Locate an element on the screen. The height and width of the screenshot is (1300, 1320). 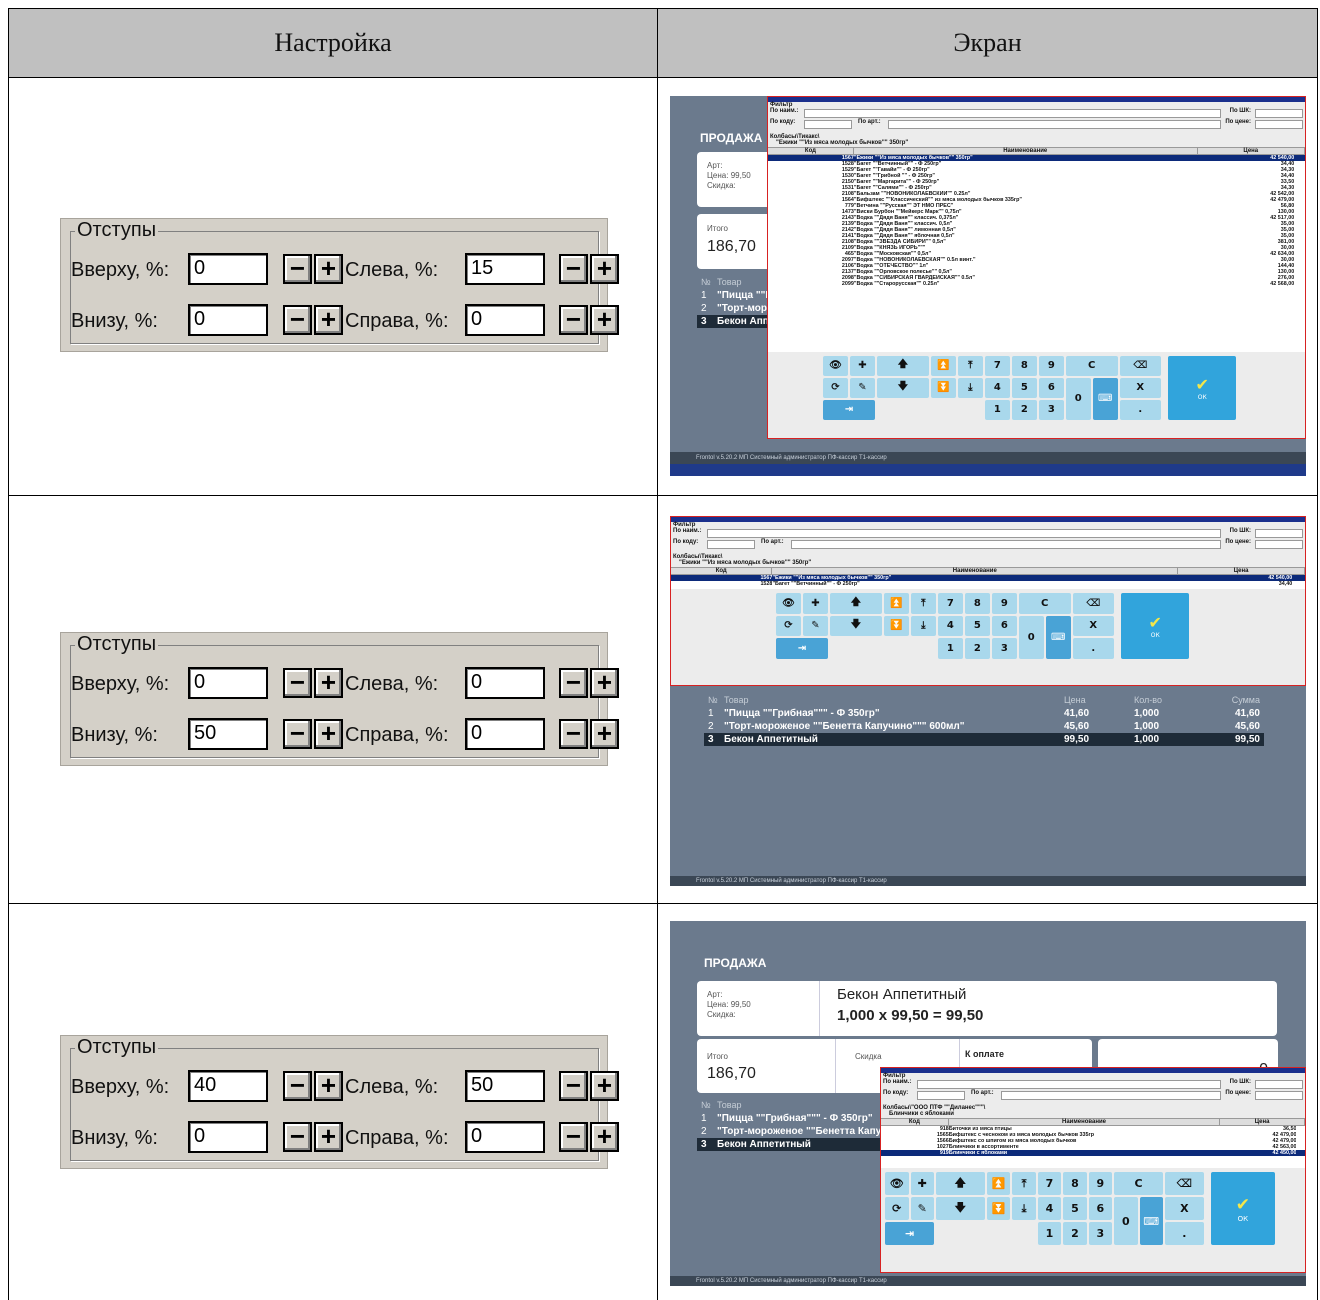
barcode-filter-input is located at coordinates (1279, 533).